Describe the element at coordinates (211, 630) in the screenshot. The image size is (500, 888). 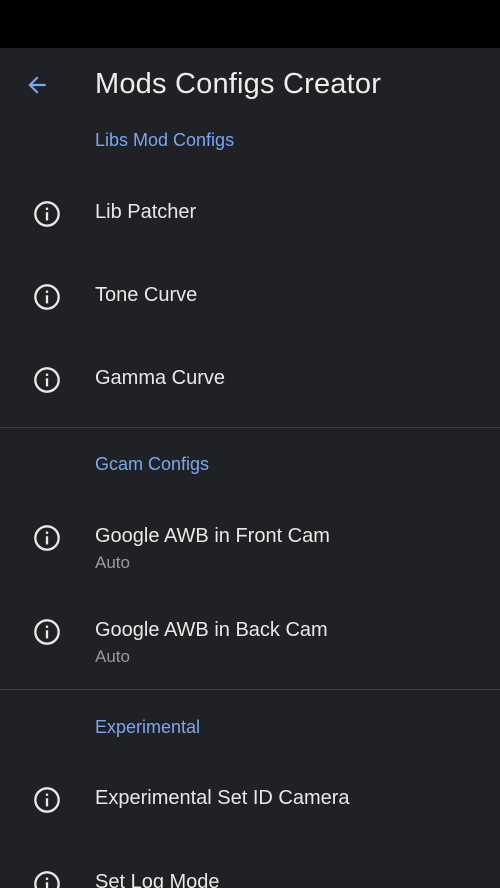
I see `pref-item-title: Google AWB in Back Cam` at that location.